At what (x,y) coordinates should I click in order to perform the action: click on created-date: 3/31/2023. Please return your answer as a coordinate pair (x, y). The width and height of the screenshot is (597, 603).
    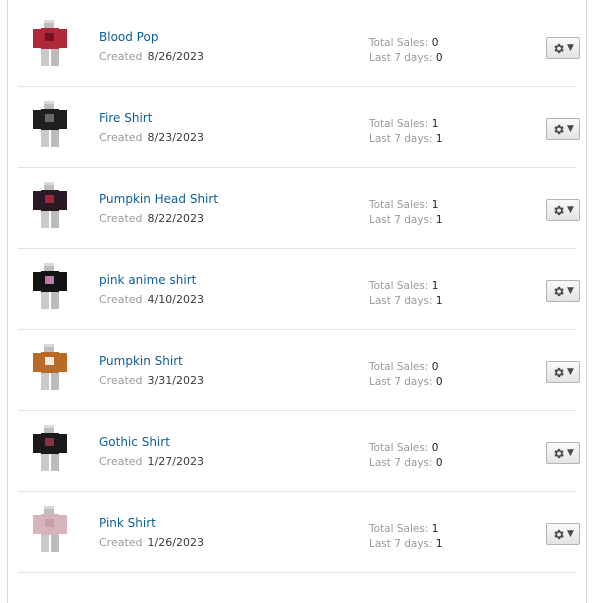
    Looking at the image, I should click on (175, 380).